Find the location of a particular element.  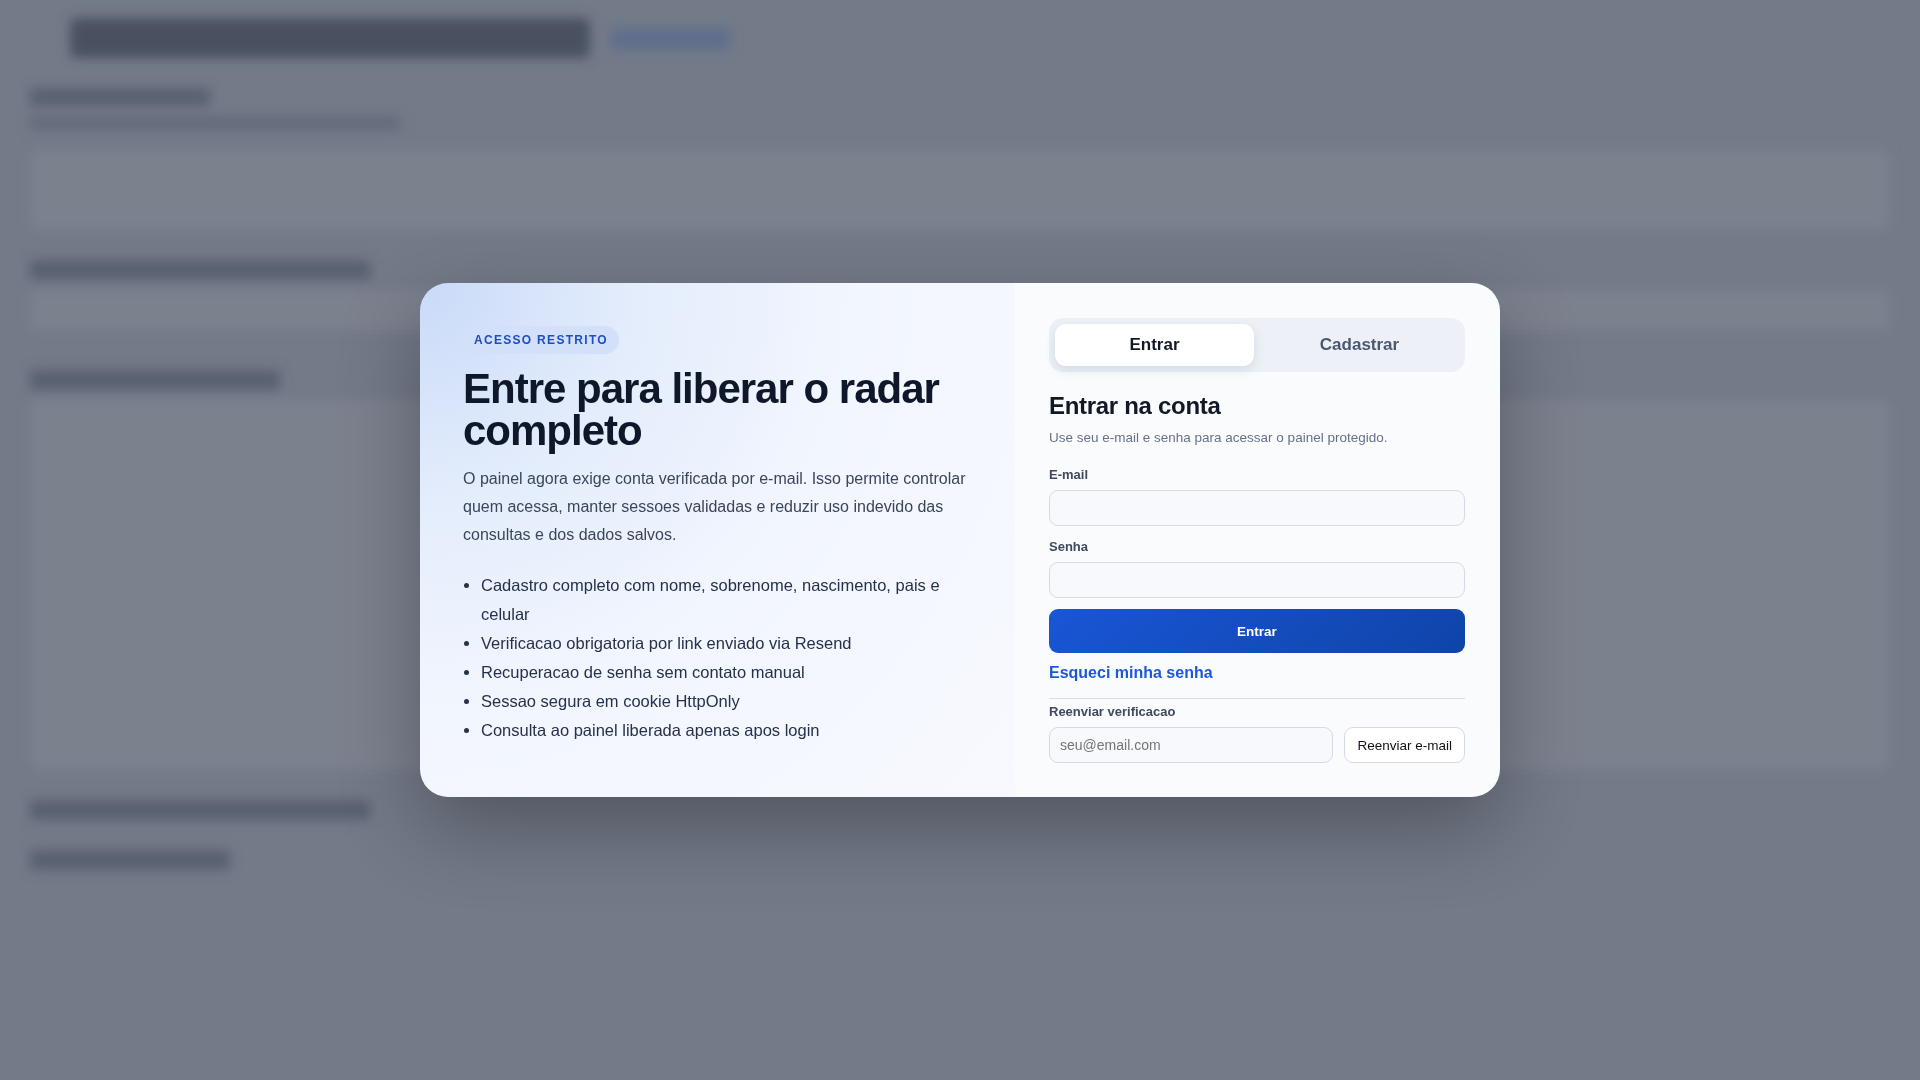

resend-email-button: Reenviar e-mail is located at coordinates (1404, 745).